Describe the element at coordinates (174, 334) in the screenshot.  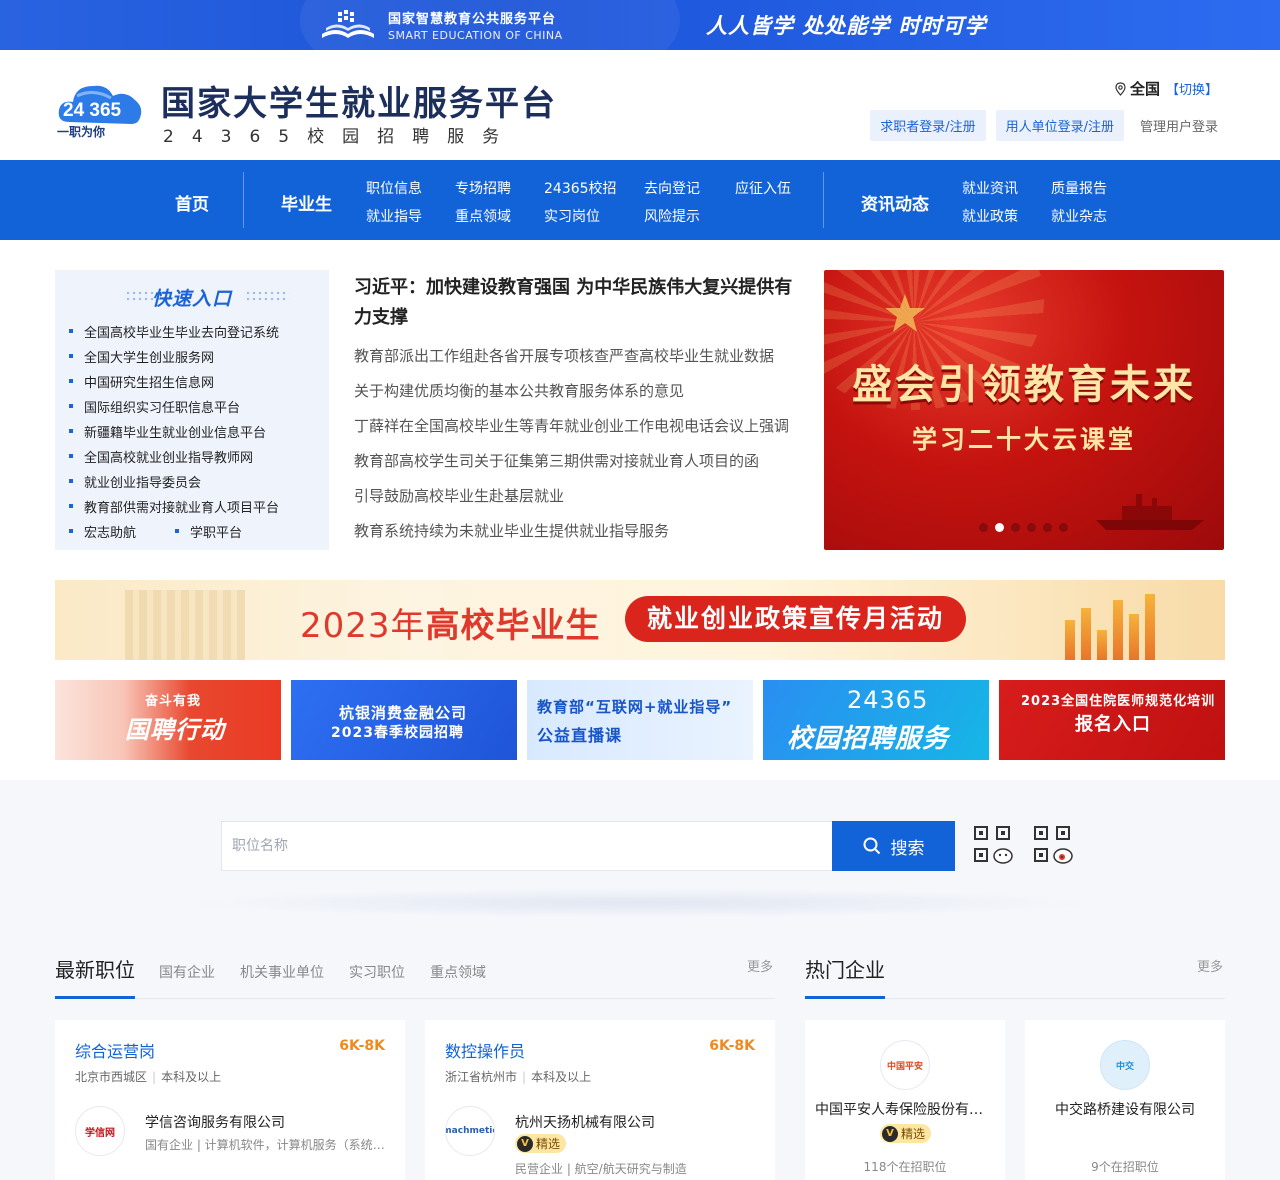
I see `quick-link: 全国高校毕业生毕业去向登记系统` at that location.